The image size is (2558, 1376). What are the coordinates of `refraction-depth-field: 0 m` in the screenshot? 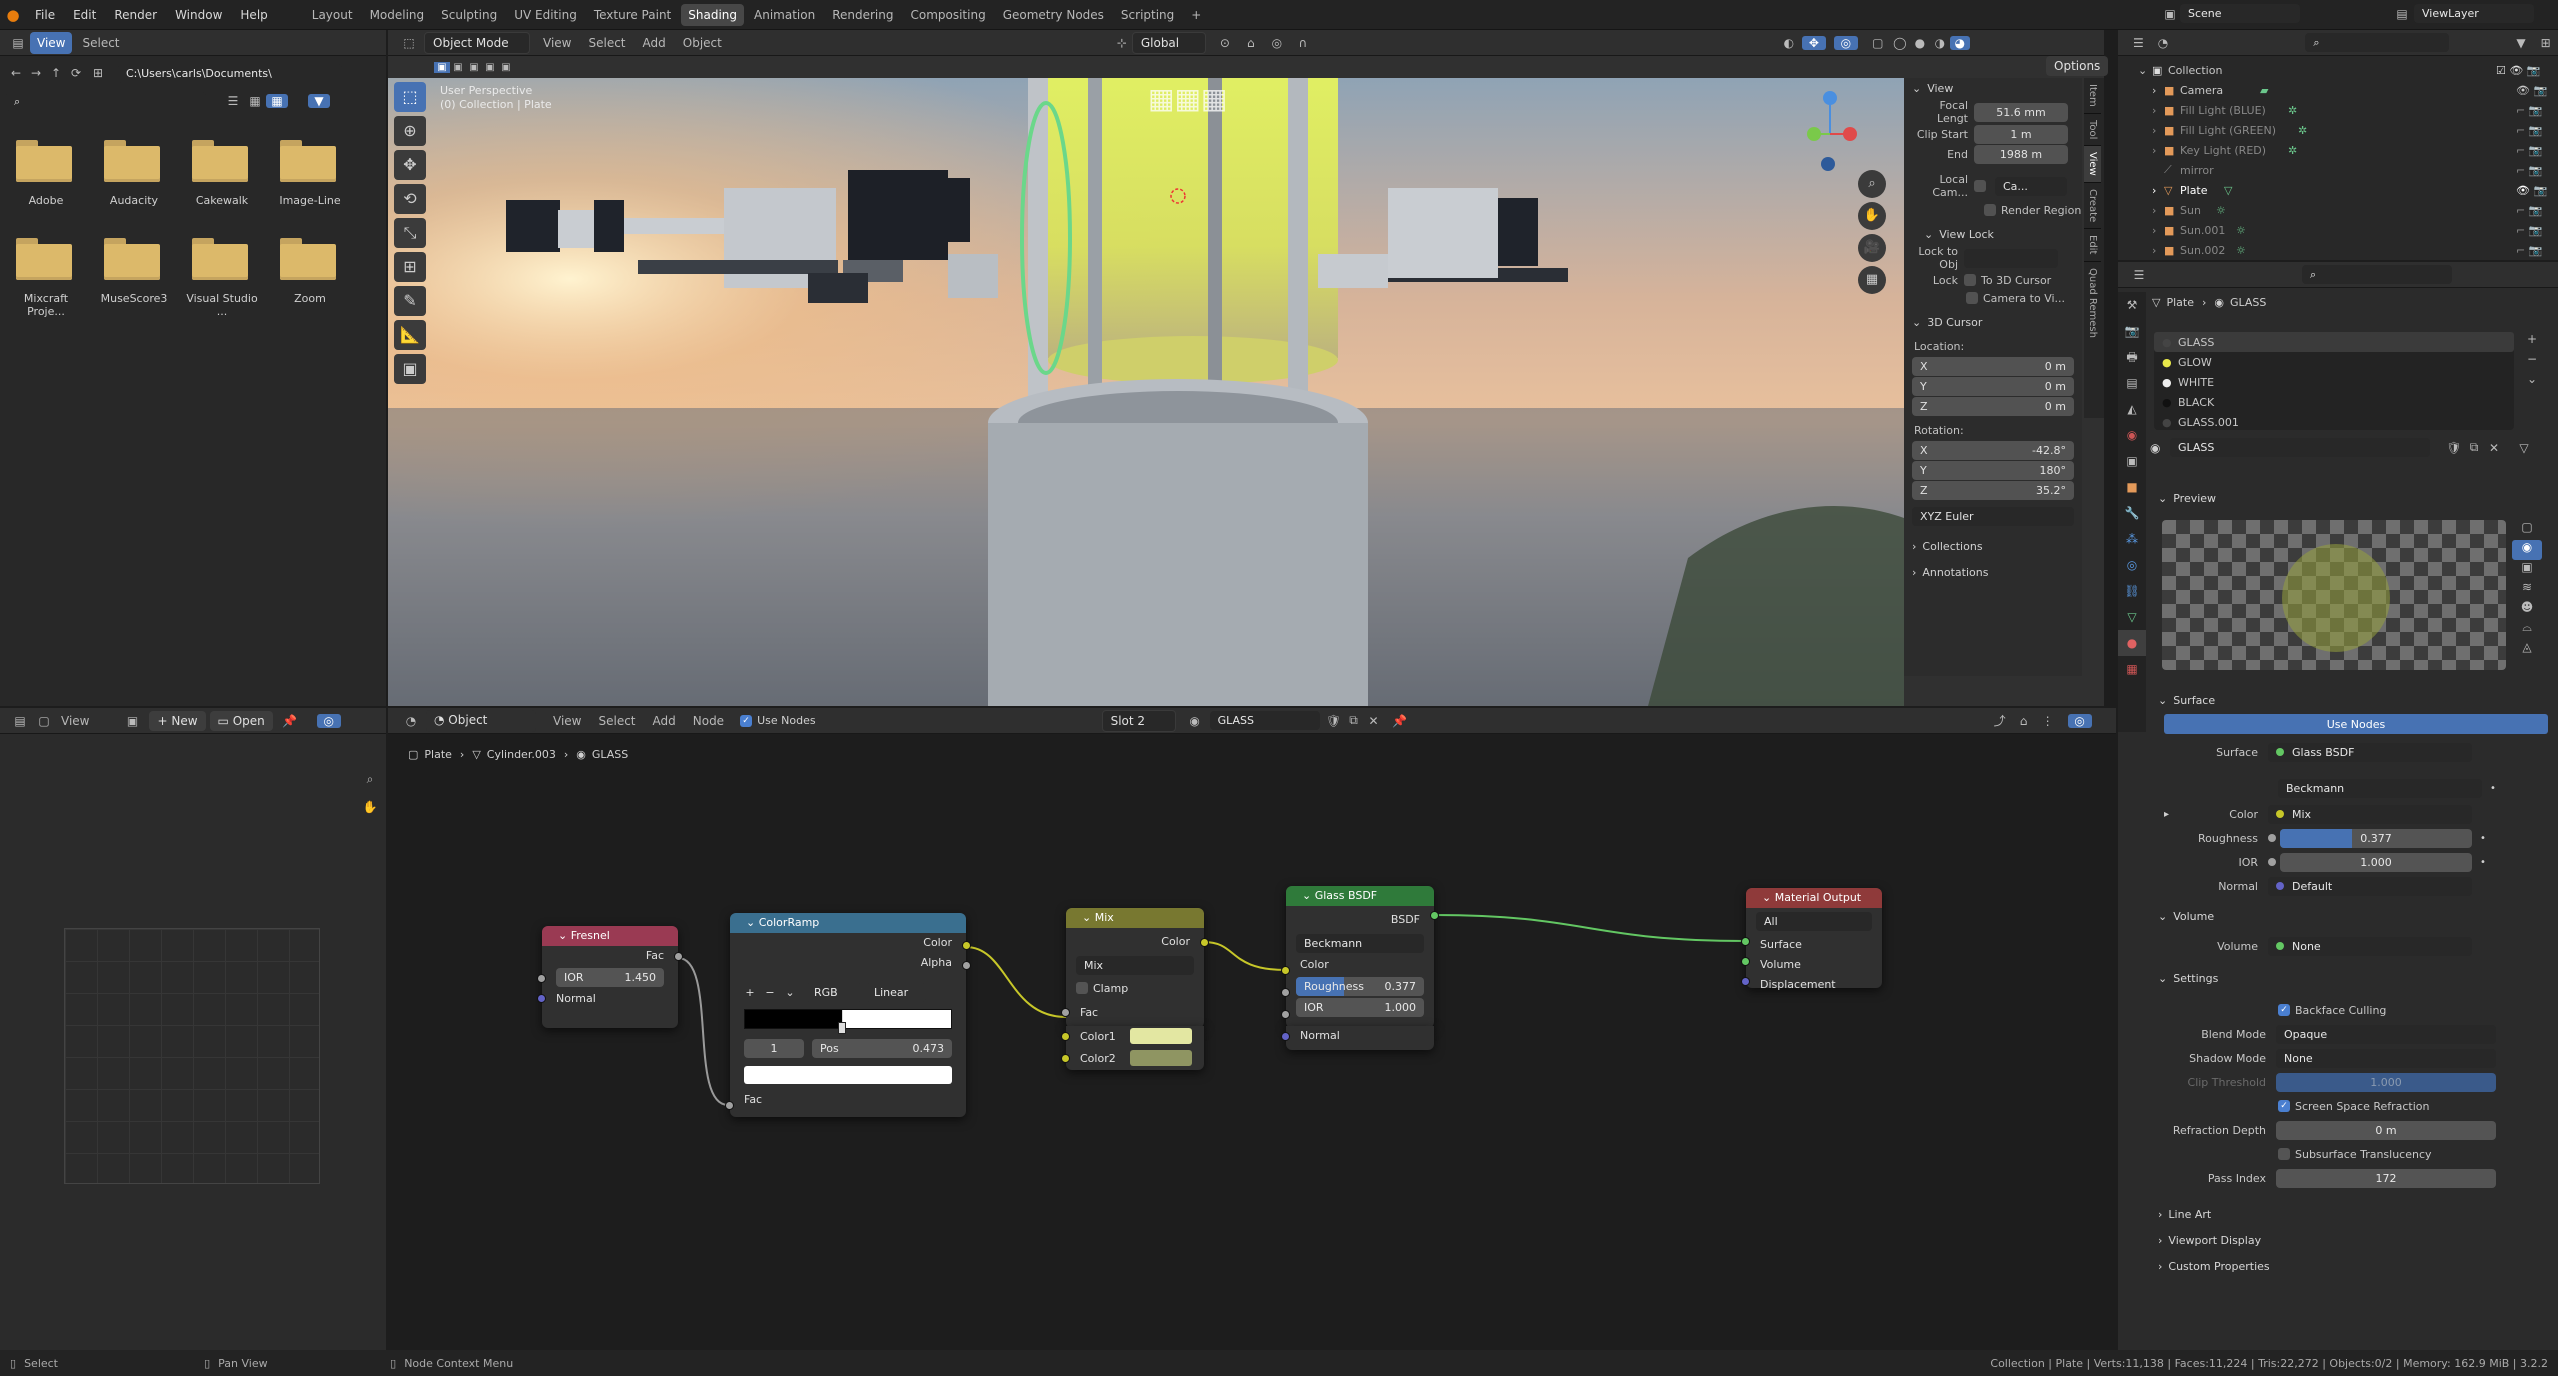 It's located at (2386, 1130).